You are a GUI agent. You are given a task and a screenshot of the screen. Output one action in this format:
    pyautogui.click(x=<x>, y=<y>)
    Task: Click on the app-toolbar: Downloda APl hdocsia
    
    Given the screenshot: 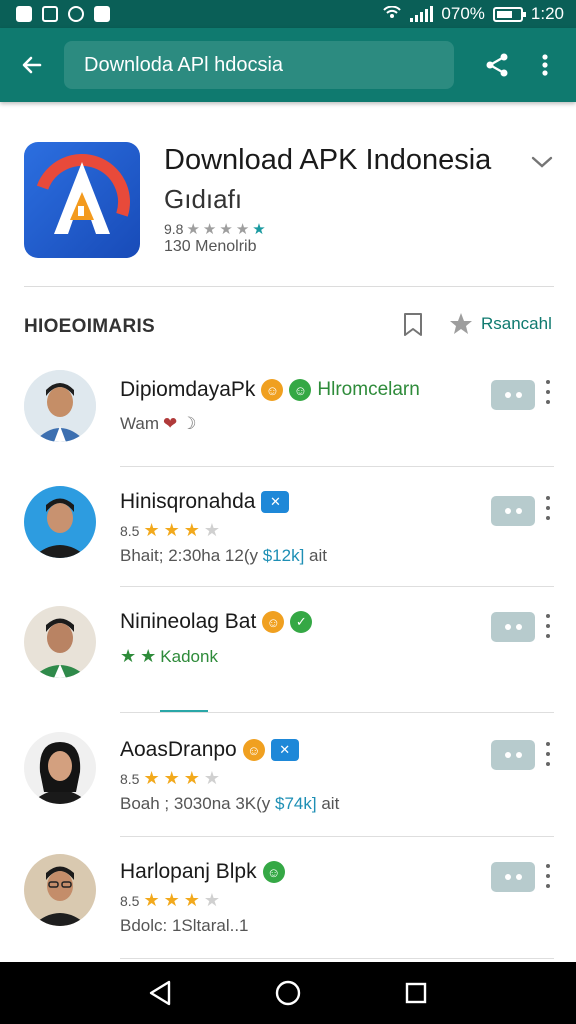 What is the action you would take?
    pyautogui.click(x=288, y=65)
    